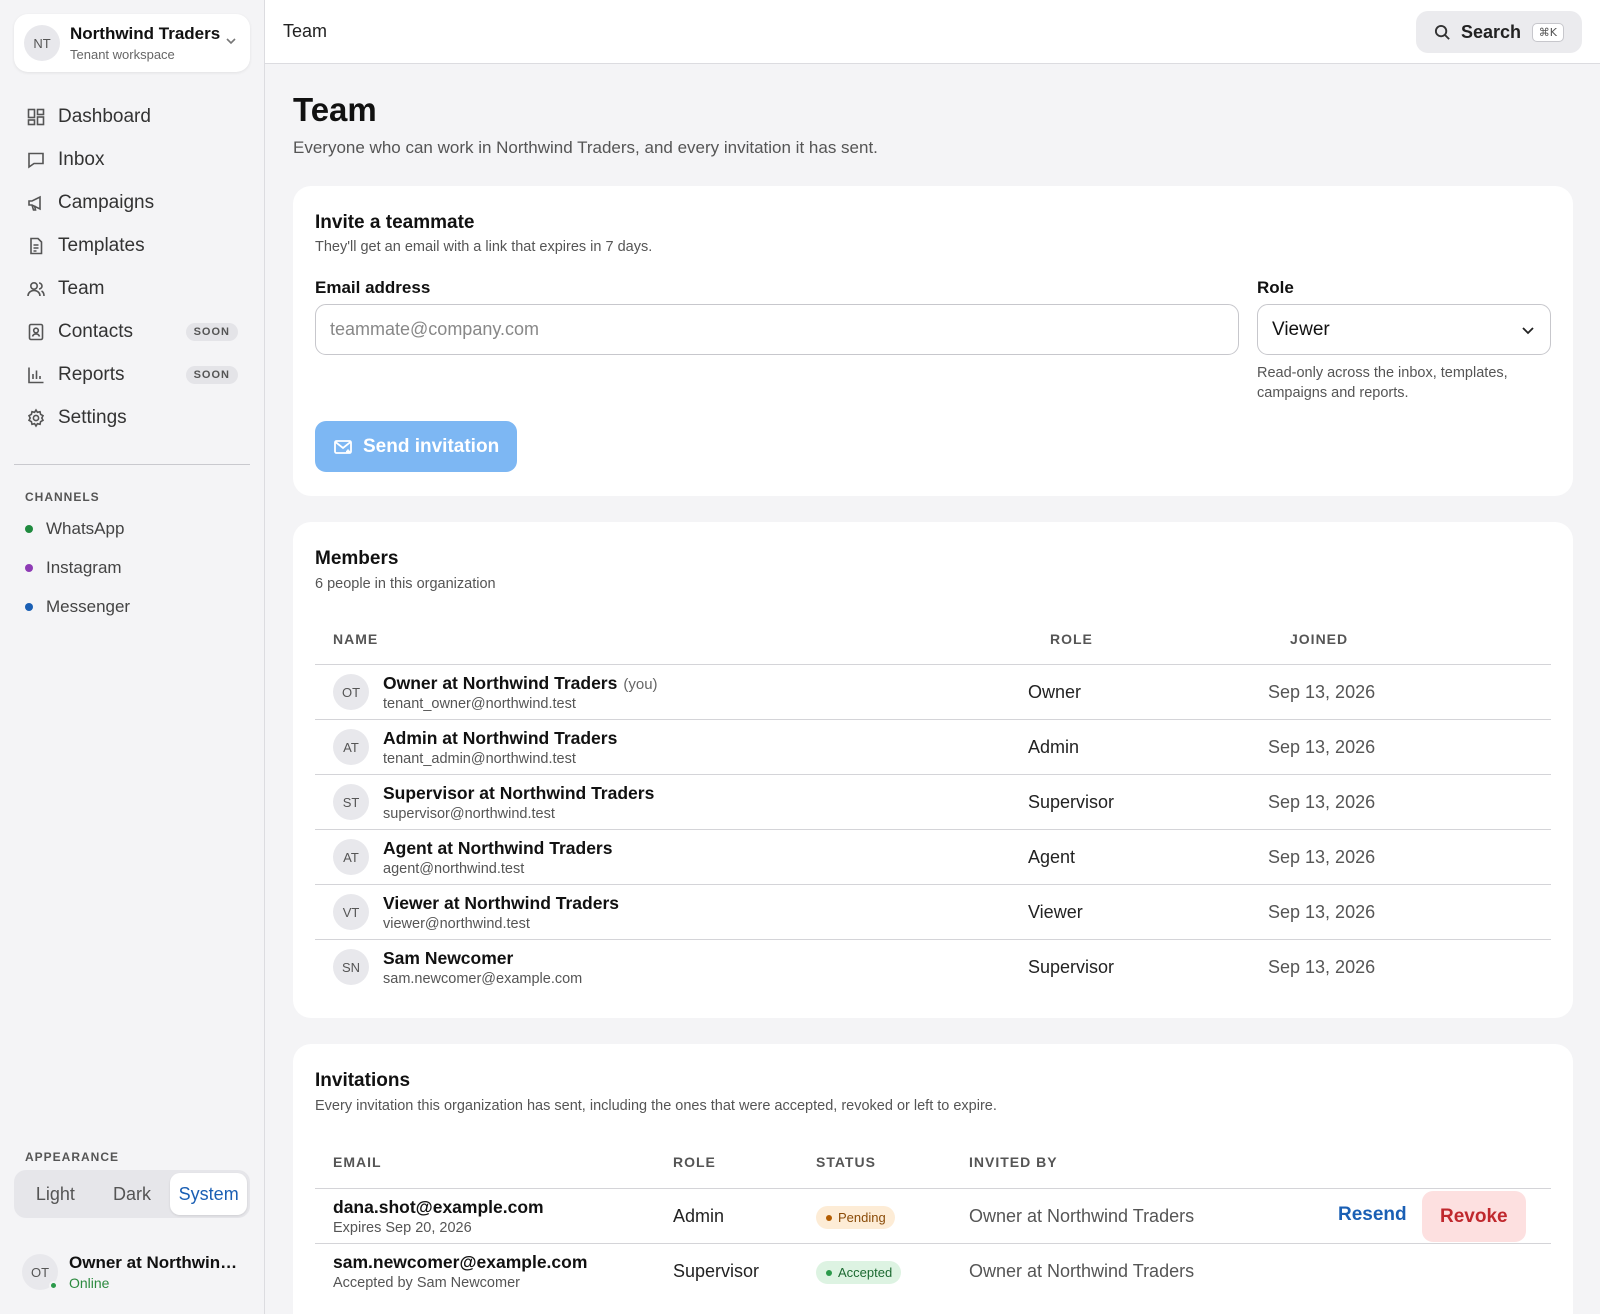  I want to click on send-invitation-label: Send invitation, so click(431, 446).